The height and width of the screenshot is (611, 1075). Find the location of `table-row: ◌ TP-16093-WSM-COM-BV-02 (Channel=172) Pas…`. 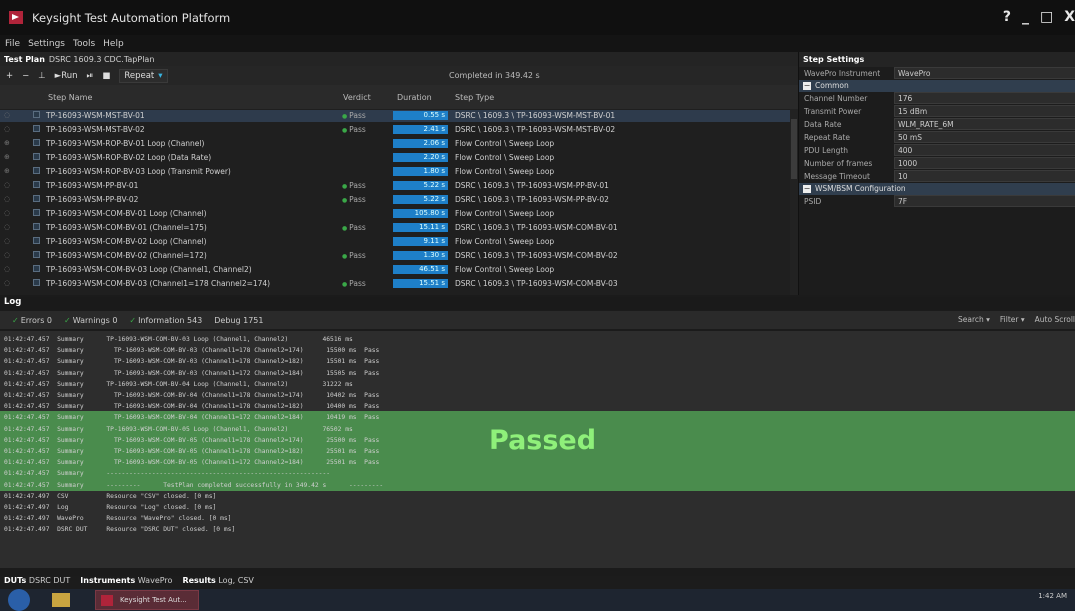

table-row: ◌ TP-16093-WSM-COM-BV-02 (Channel=172) Pas… is located at coordinates (395, 256).